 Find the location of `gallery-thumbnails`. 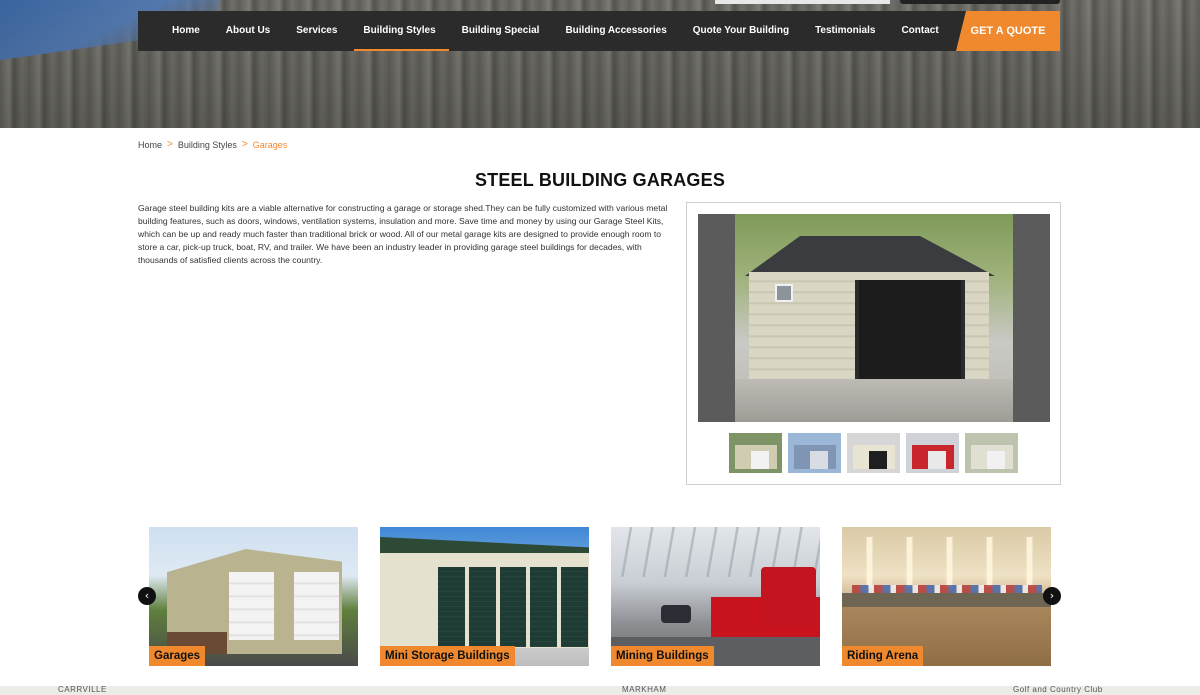

gallery-thumbnails is located at coordinates (873, 453).